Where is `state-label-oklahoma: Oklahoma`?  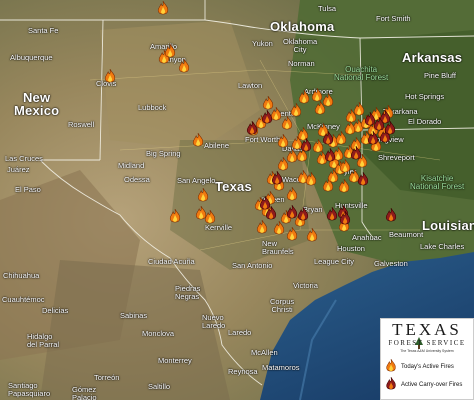 state-label-oklahoma: Oklahoma is located at coordinates (302, 26).